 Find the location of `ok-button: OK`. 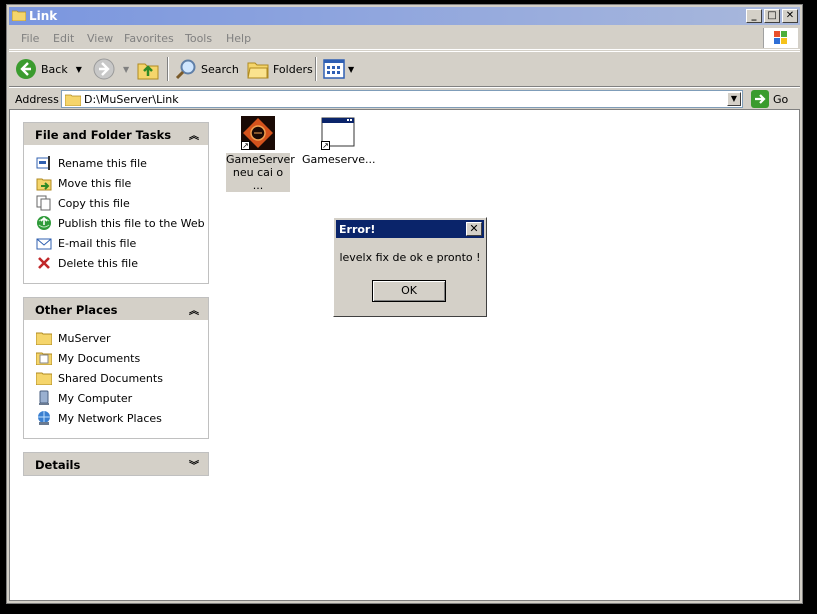

ok-button: OK is located at coordinates (409, 291).